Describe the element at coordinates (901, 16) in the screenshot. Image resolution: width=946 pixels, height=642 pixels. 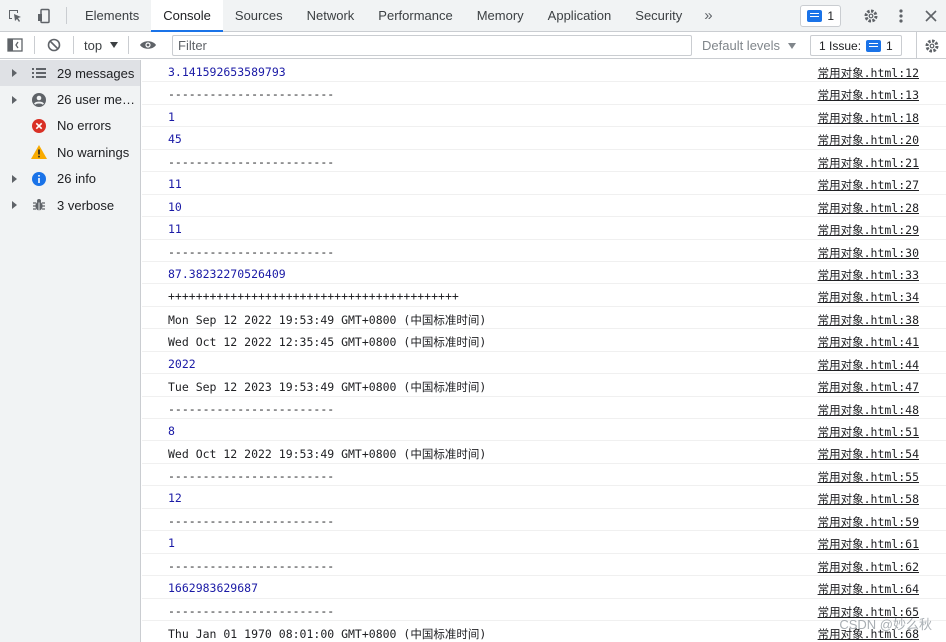
I see `kebab-menu-icon` at that location.